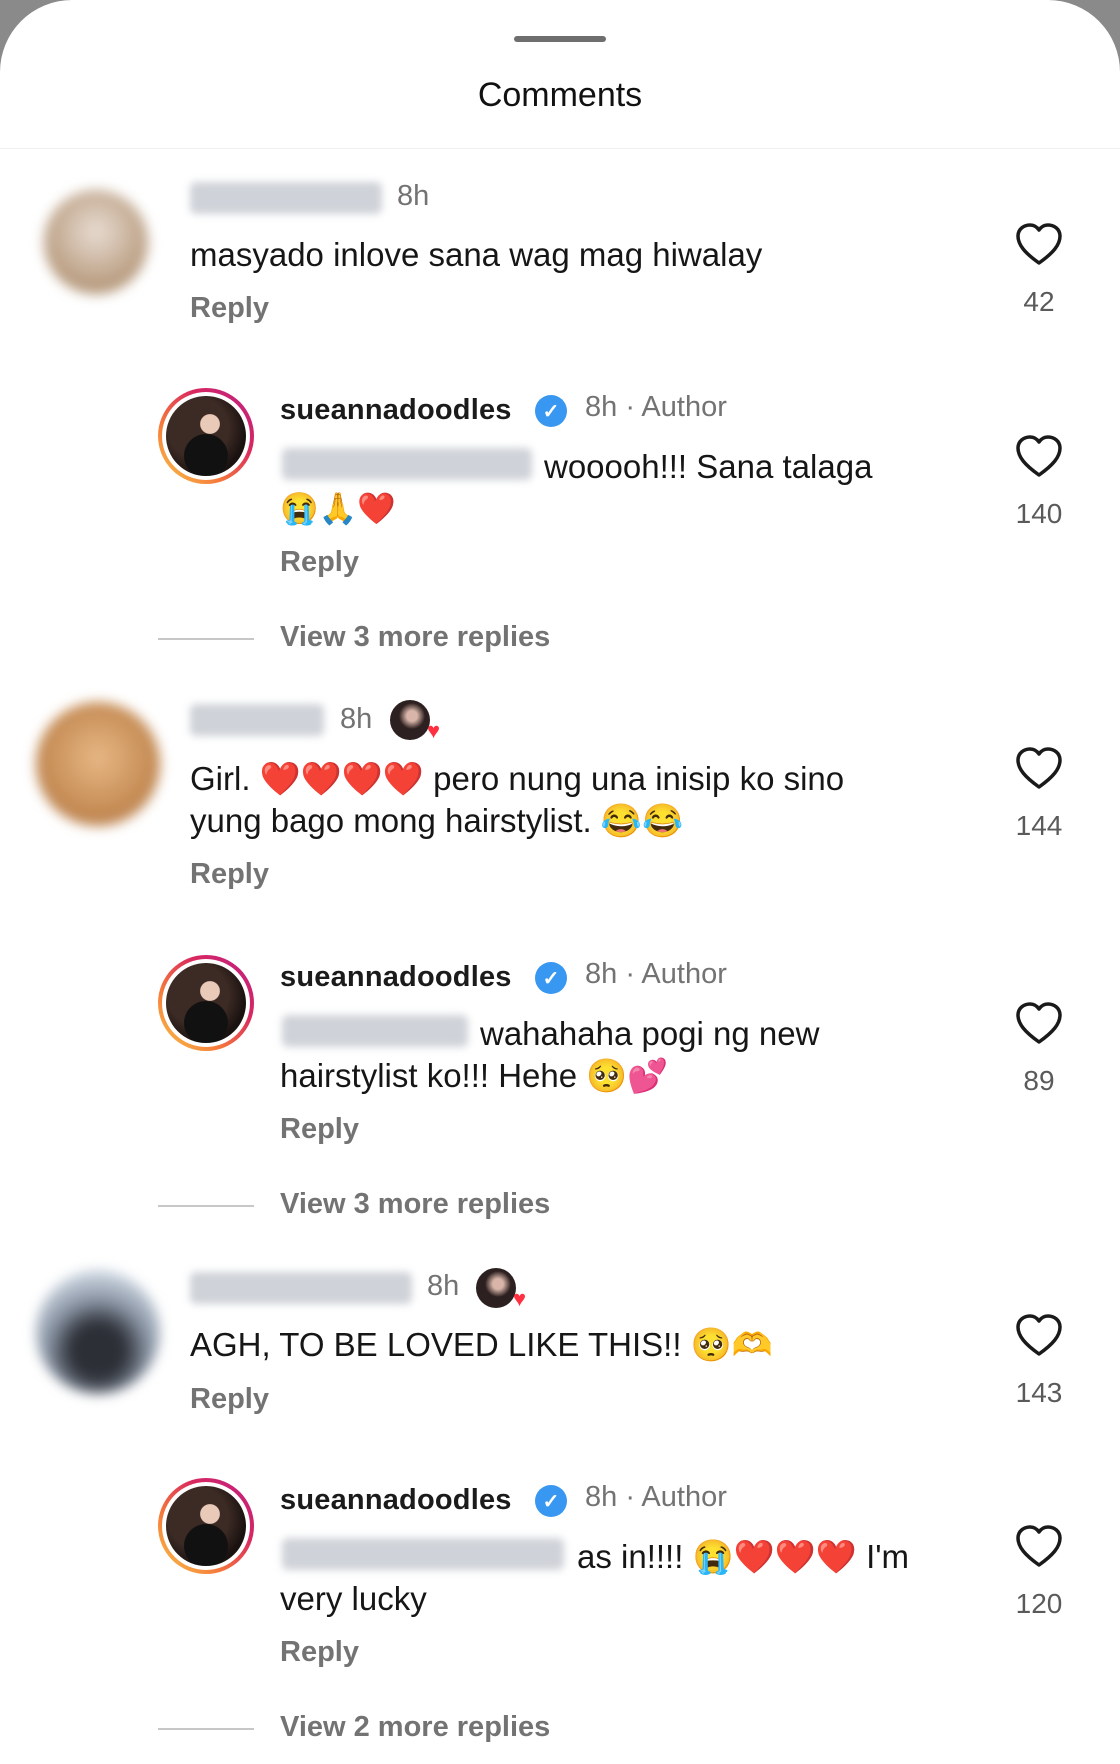 Image resolution: width=1120 pixels, height=1764 pixels. Describe the element at coordinates (1039, 825) in the screenshot. I see `like-count: 144` at that location.